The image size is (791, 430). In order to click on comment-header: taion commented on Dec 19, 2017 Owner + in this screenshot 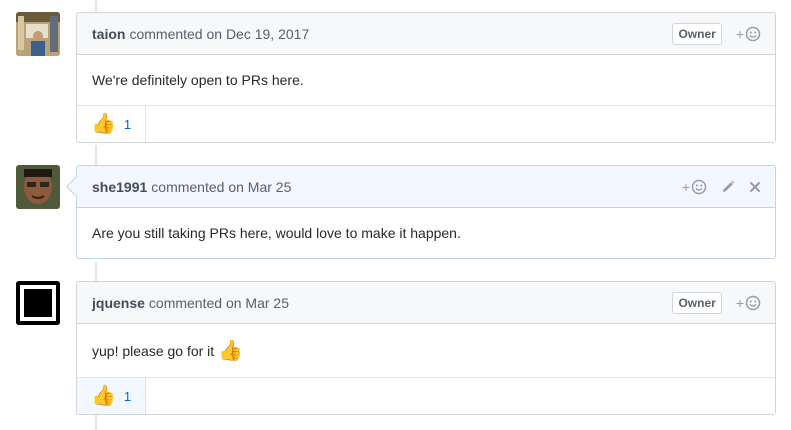, I will do `click(426, 34)`.